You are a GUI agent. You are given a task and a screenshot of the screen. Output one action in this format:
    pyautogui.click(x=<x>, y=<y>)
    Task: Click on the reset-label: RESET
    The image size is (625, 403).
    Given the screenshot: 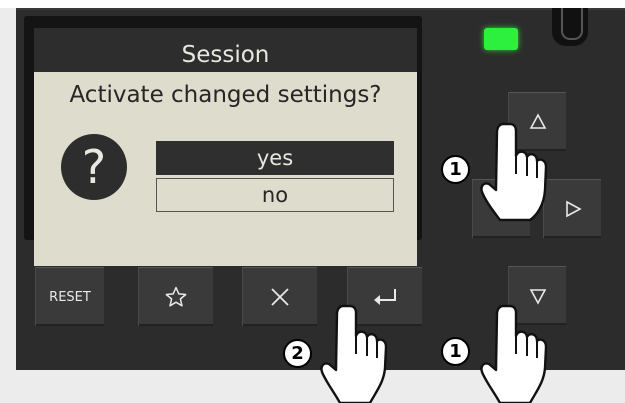 What is the action you would take?
    pyautogui.click(x=70, y=297)
    